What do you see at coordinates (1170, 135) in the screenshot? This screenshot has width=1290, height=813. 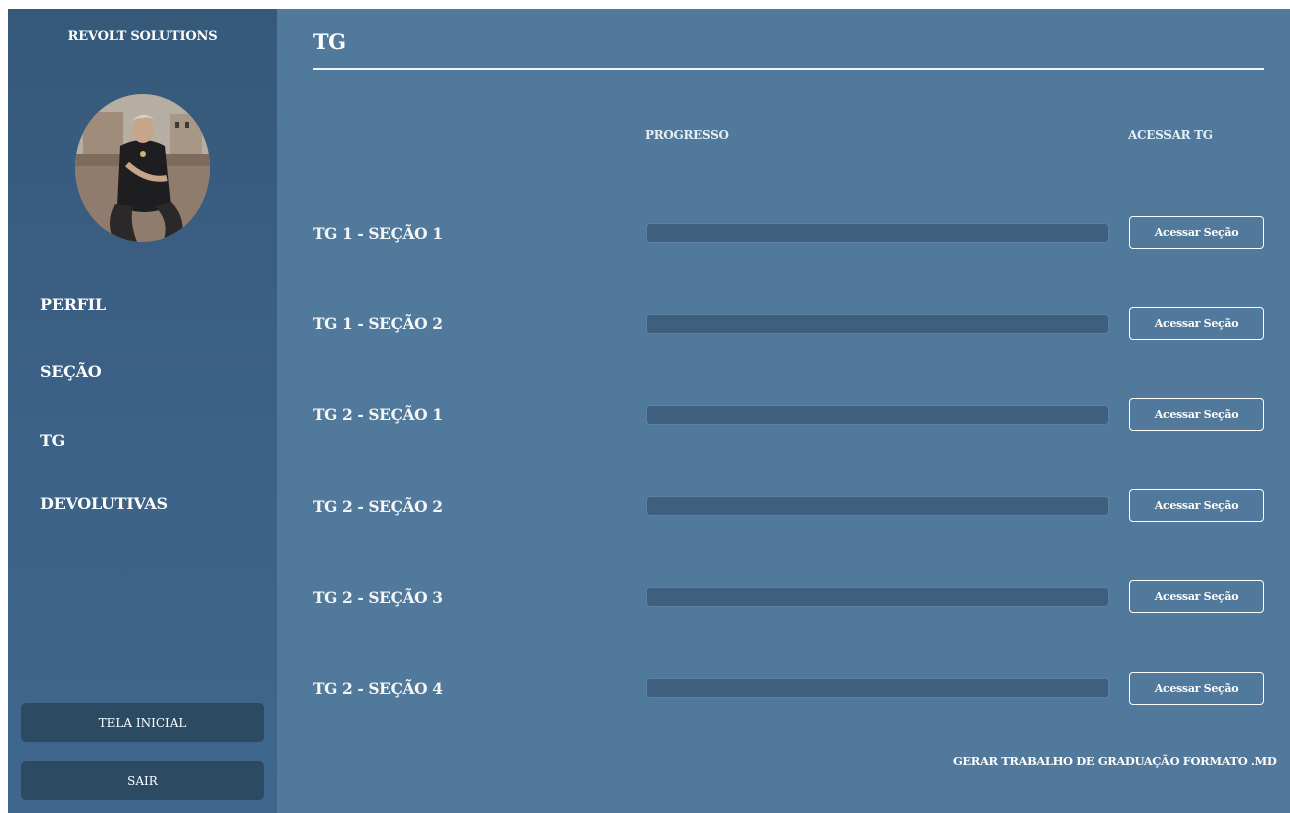 I see `access-column-header: ACESSAR TG` at bounding box center [1170, 135].